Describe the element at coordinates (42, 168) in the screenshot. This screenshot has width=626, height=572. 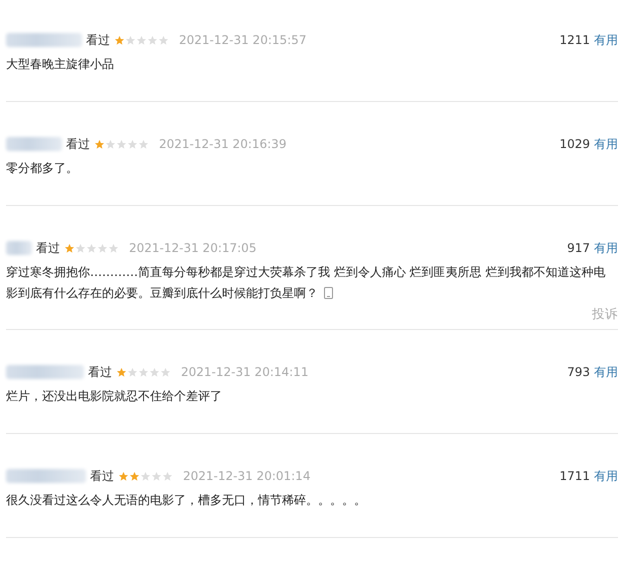
I see `comment-text: 零分都多了。` at that location.